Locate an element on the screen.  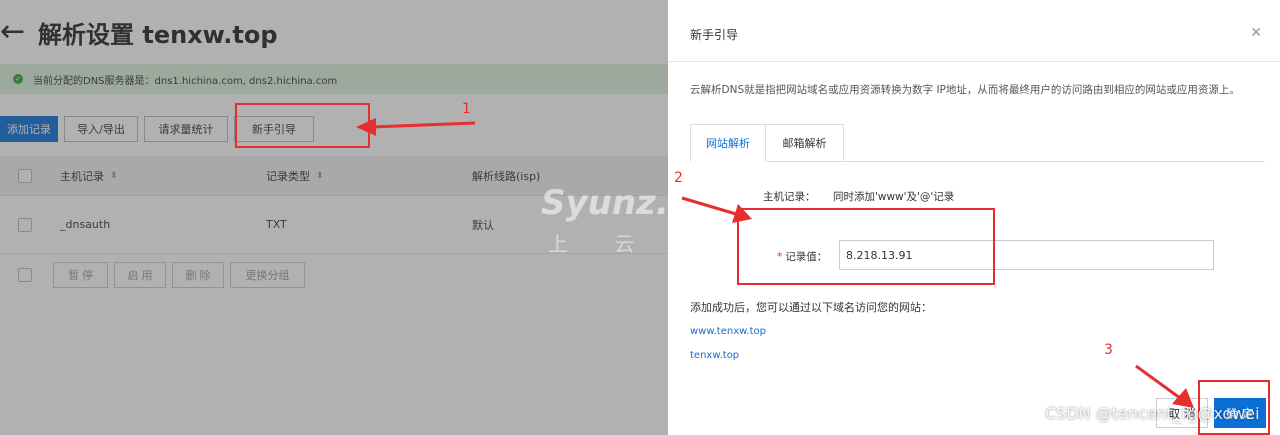
host-record-label: 主机记录： is located at coordinates (789, 197).